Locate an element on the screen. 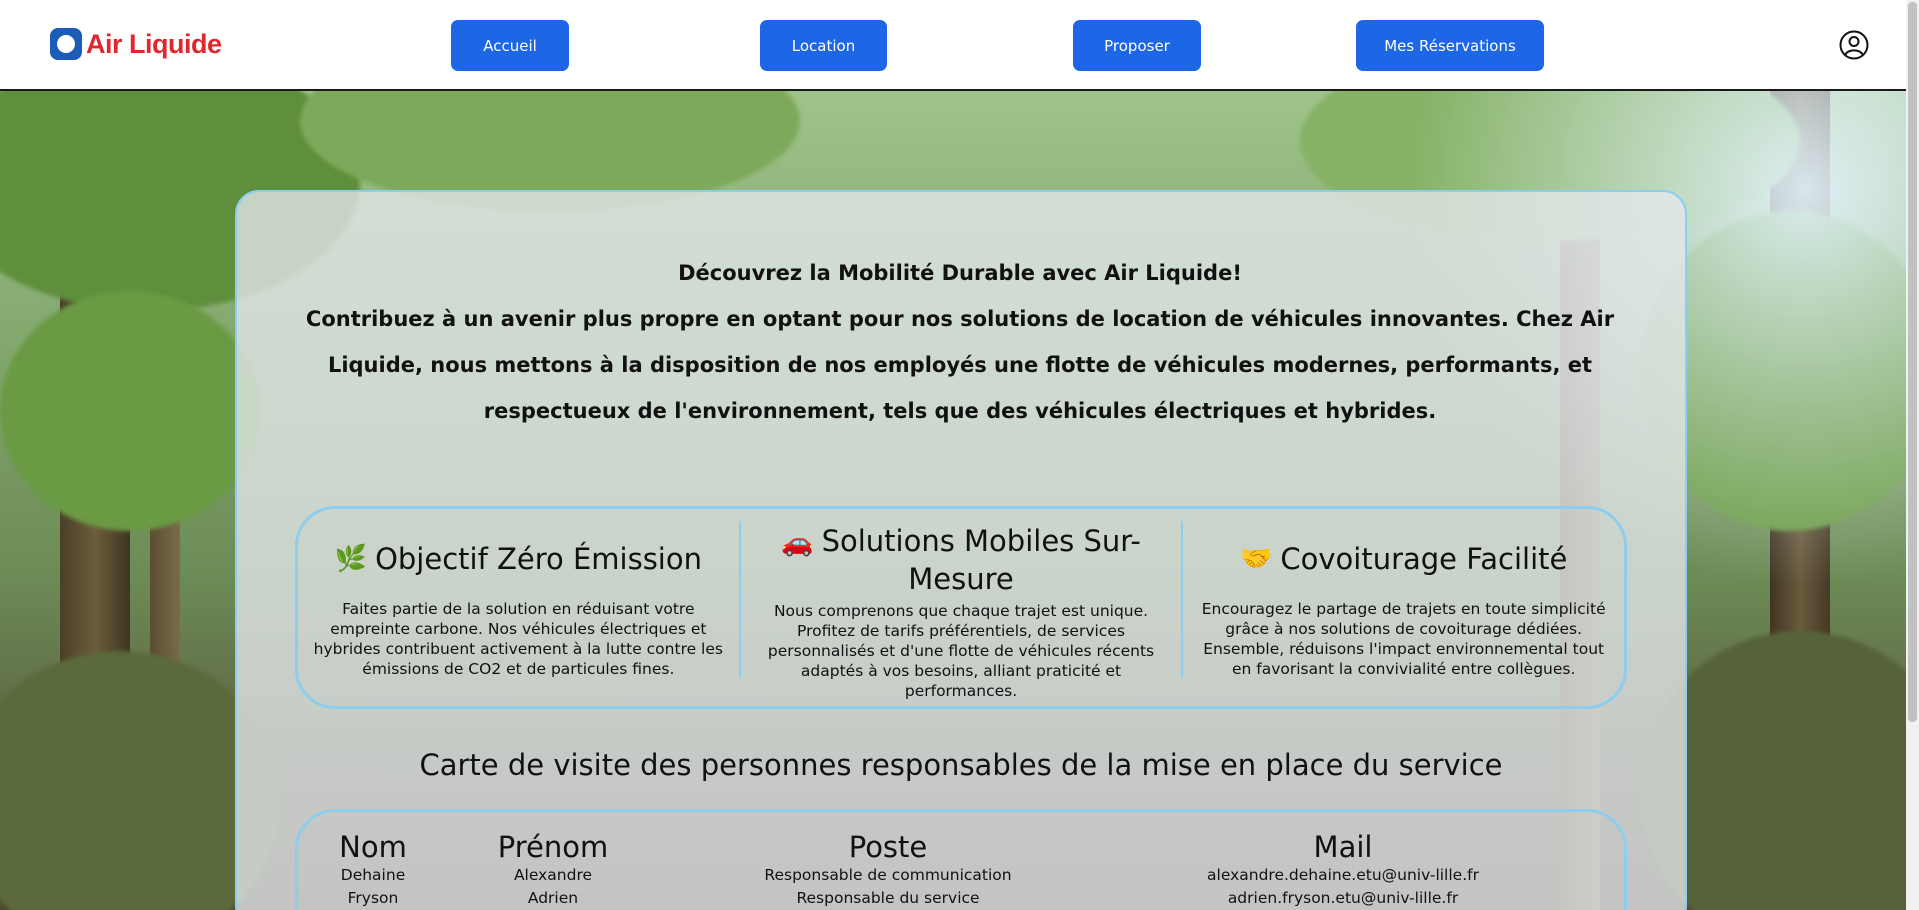 The height and width of the screenshot is (910, 1919). column-nom: Nom Dehaine Fryson is located at coordinates (373, 870).